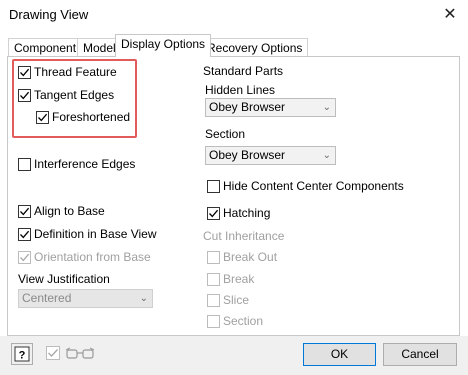 The height and width of the screenshot is (375, 468). I want to click on cut-inheritance-label: Cut Inheritance, so click(244, 236).